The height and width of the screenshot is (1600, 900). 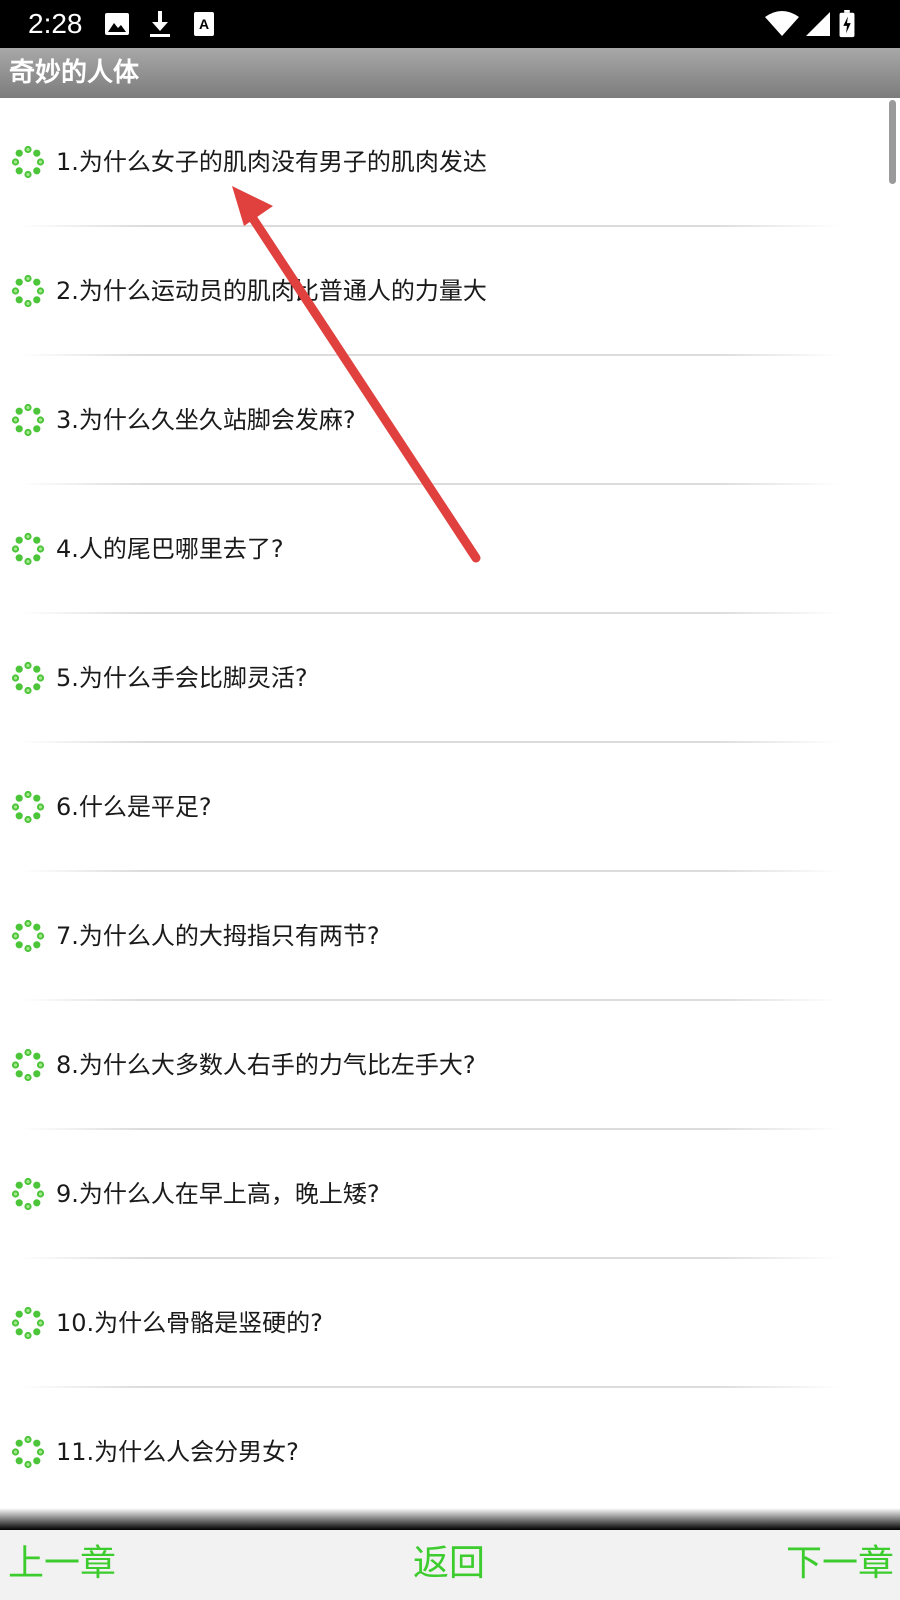 What do you see at coordinates (450, 1323) in the screenshot?
I see `list-item: 10.为什么骨骼是竖硬的?` at bounding box center [450, 1323].